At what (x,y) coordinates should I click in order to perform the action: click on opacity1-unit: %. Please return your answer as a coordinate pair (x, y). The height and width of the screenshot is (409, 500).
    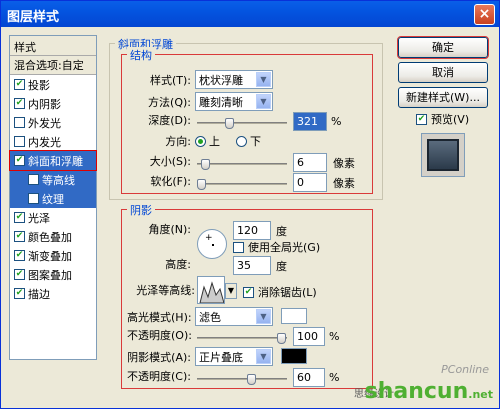
    Looking at the image, I should click on (334, 336).